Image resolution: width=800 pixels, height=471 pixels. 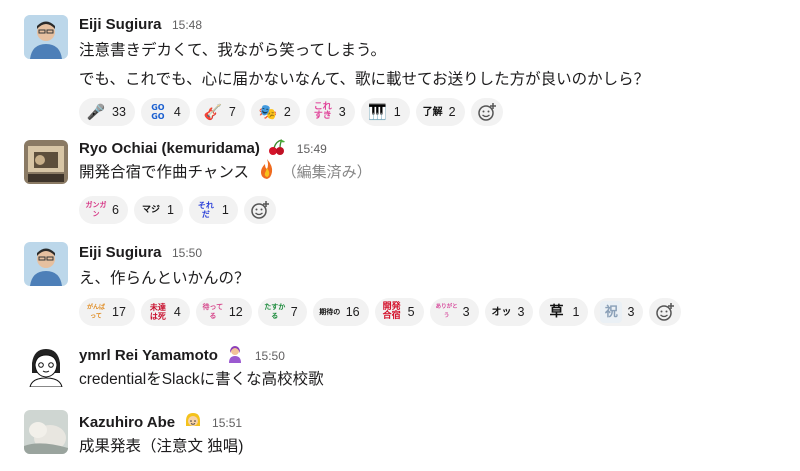 I want to click on reaction-kanji-stamp: 祝 3, so click(x=619, y=312).